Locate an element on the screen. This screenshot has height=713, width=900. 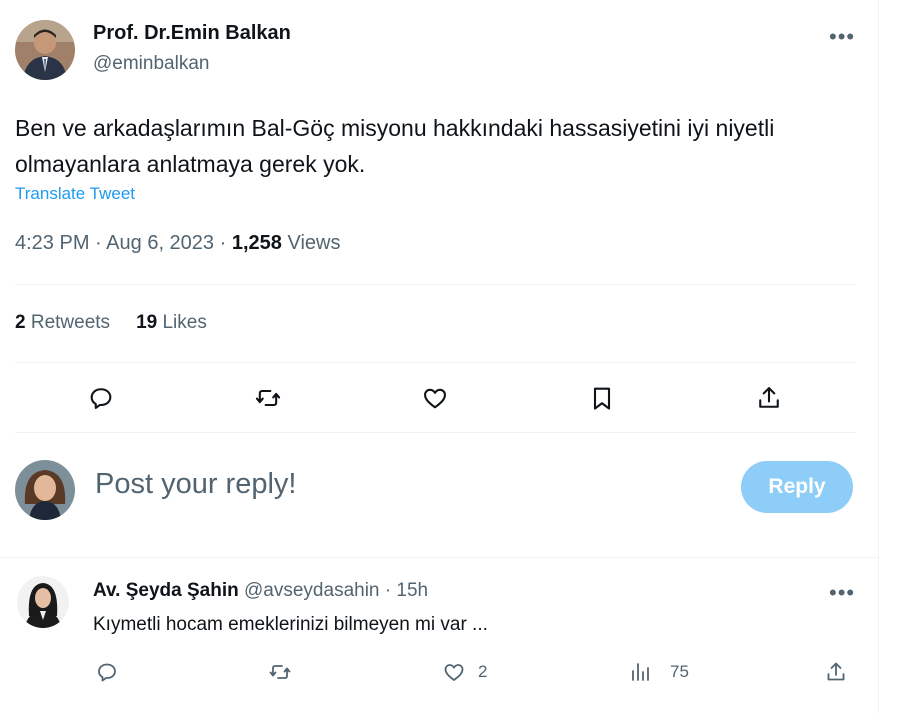
retweets-count: 2 is located at coordinates (20, 322).